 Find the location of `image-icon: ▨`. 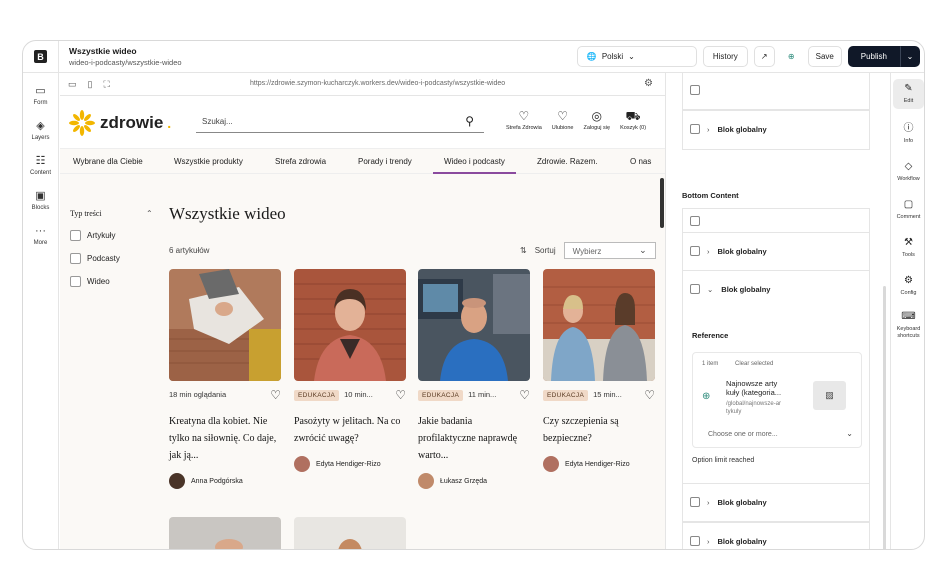

image-icon: ▨ is located at coordinates (829, 395).